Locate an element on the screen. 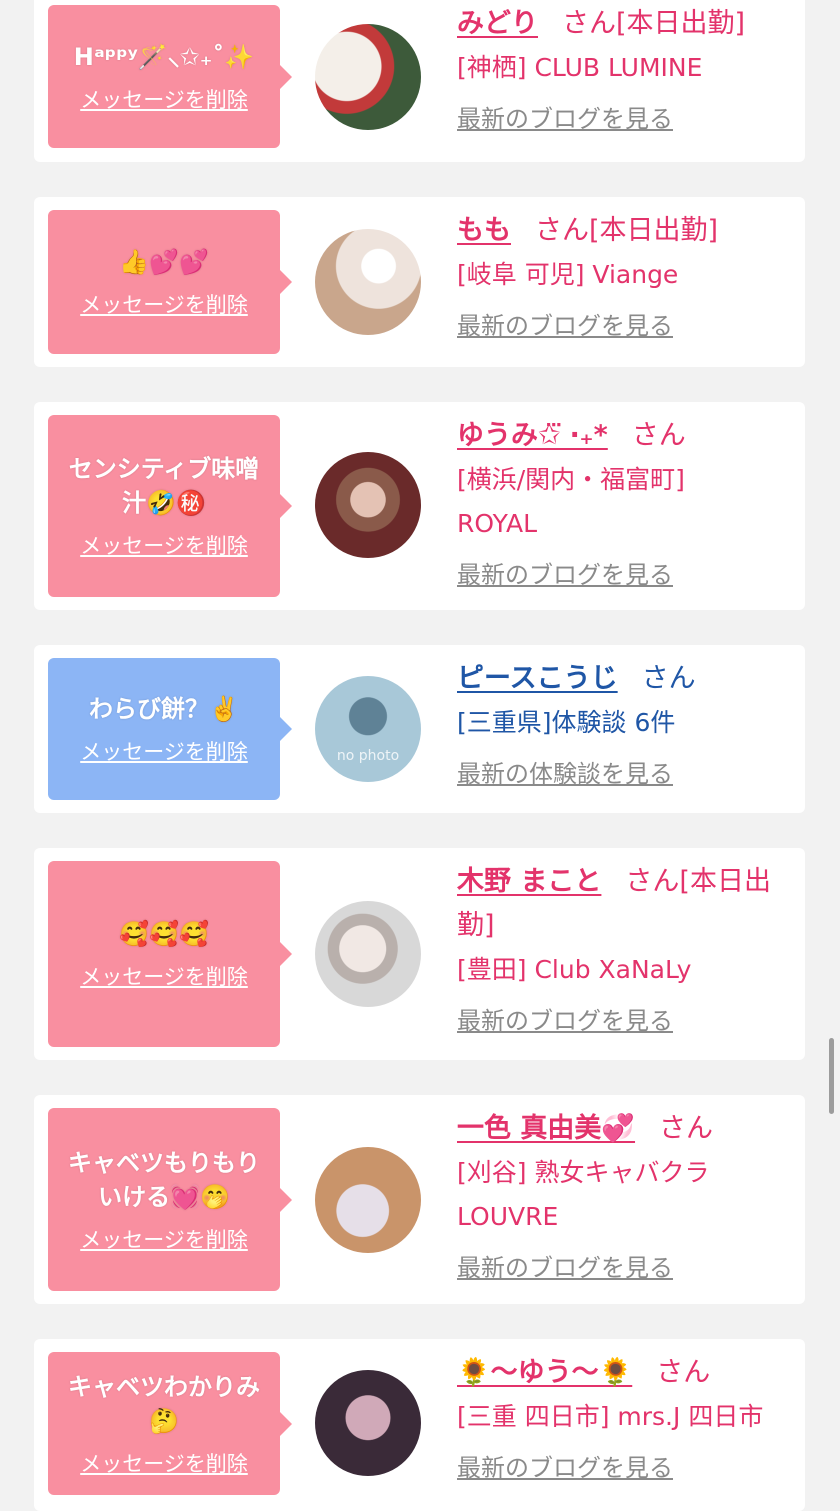 The image size is (840, 1511). scrollbar is located at coordinates (831, 1076).